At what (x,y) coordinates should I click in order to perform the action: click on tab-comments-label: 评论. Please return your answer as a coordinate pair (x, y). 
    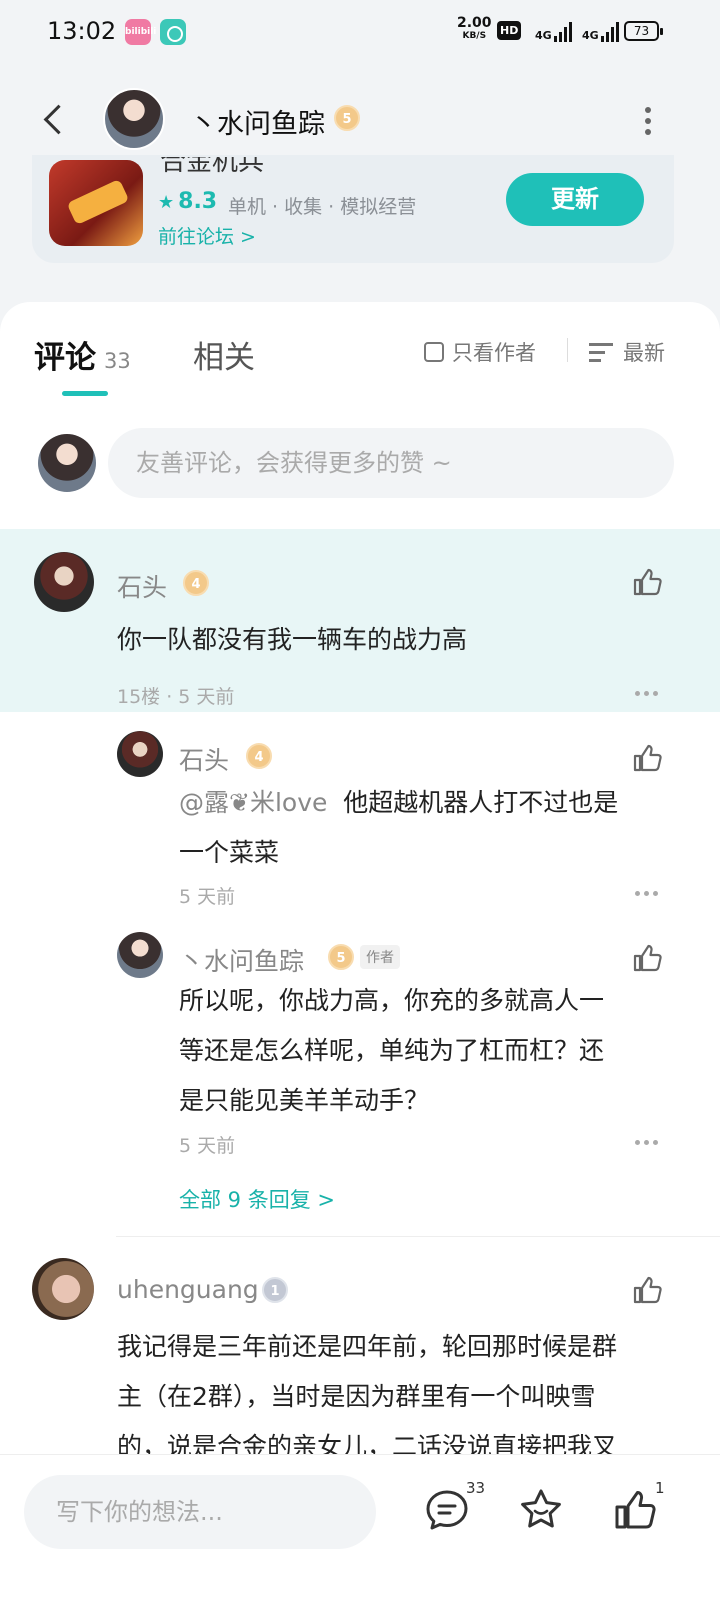
    Looking at the image, I should click on (65, 358).